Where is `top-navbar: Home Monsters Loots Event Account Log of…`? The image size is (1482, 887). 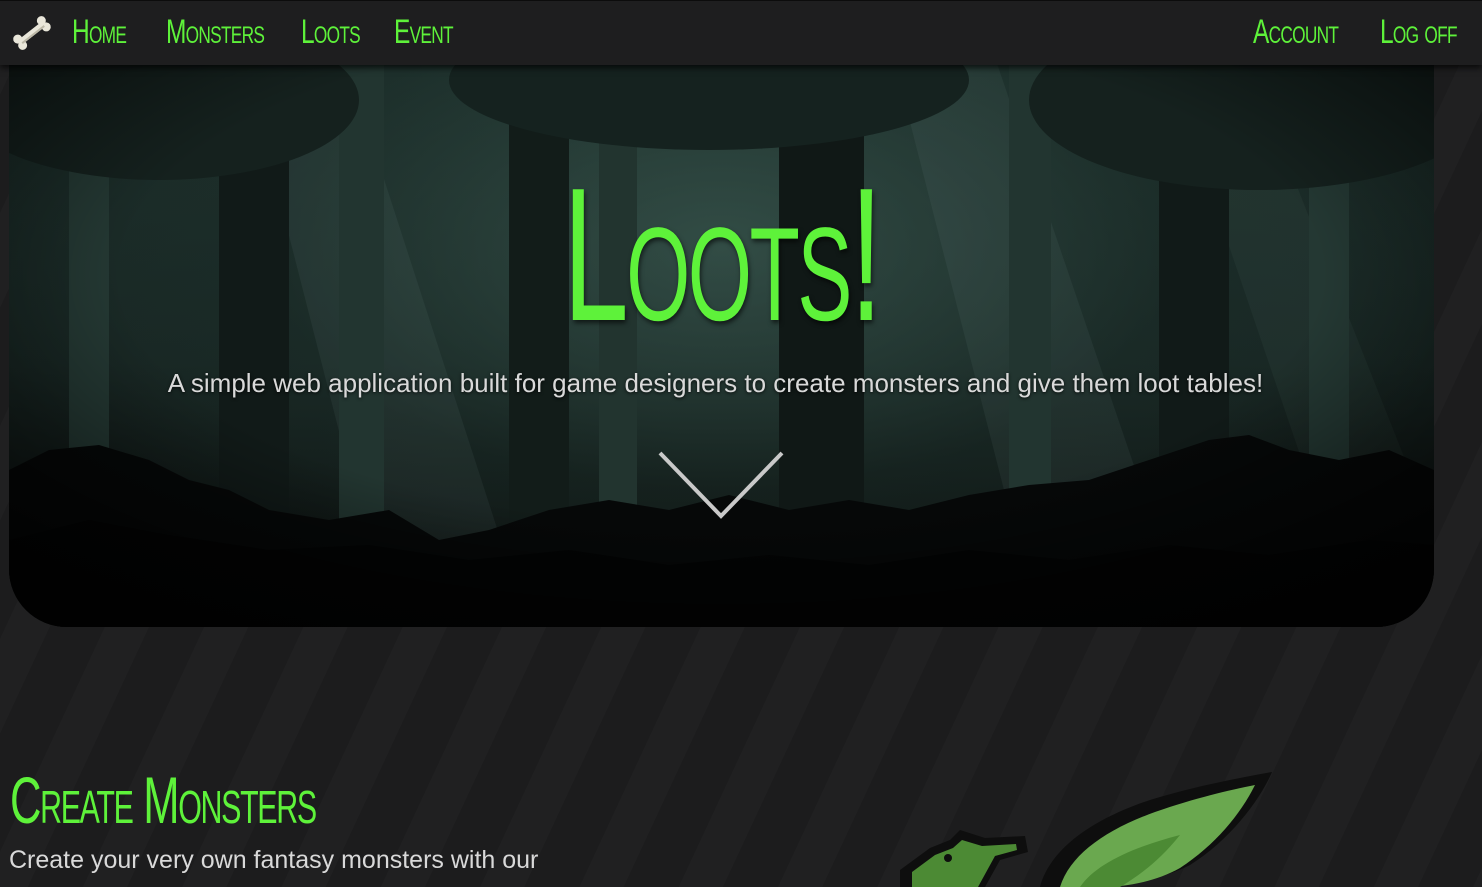
top-navbar: Home Monsters Loots Event Account Log of… is located at coordinates (741, 32).